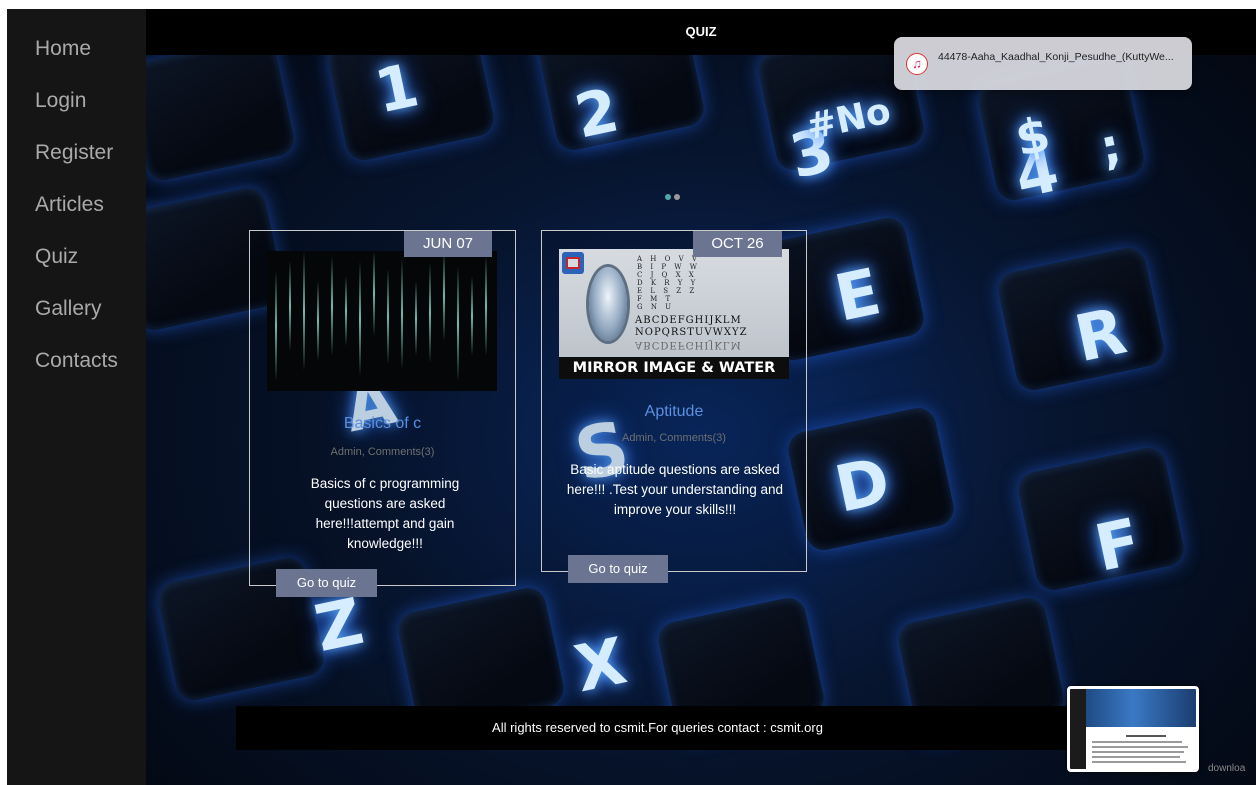 This screenshot has height=785, width=1256. I want to click on water-drop-graphic, so click(608, 304).